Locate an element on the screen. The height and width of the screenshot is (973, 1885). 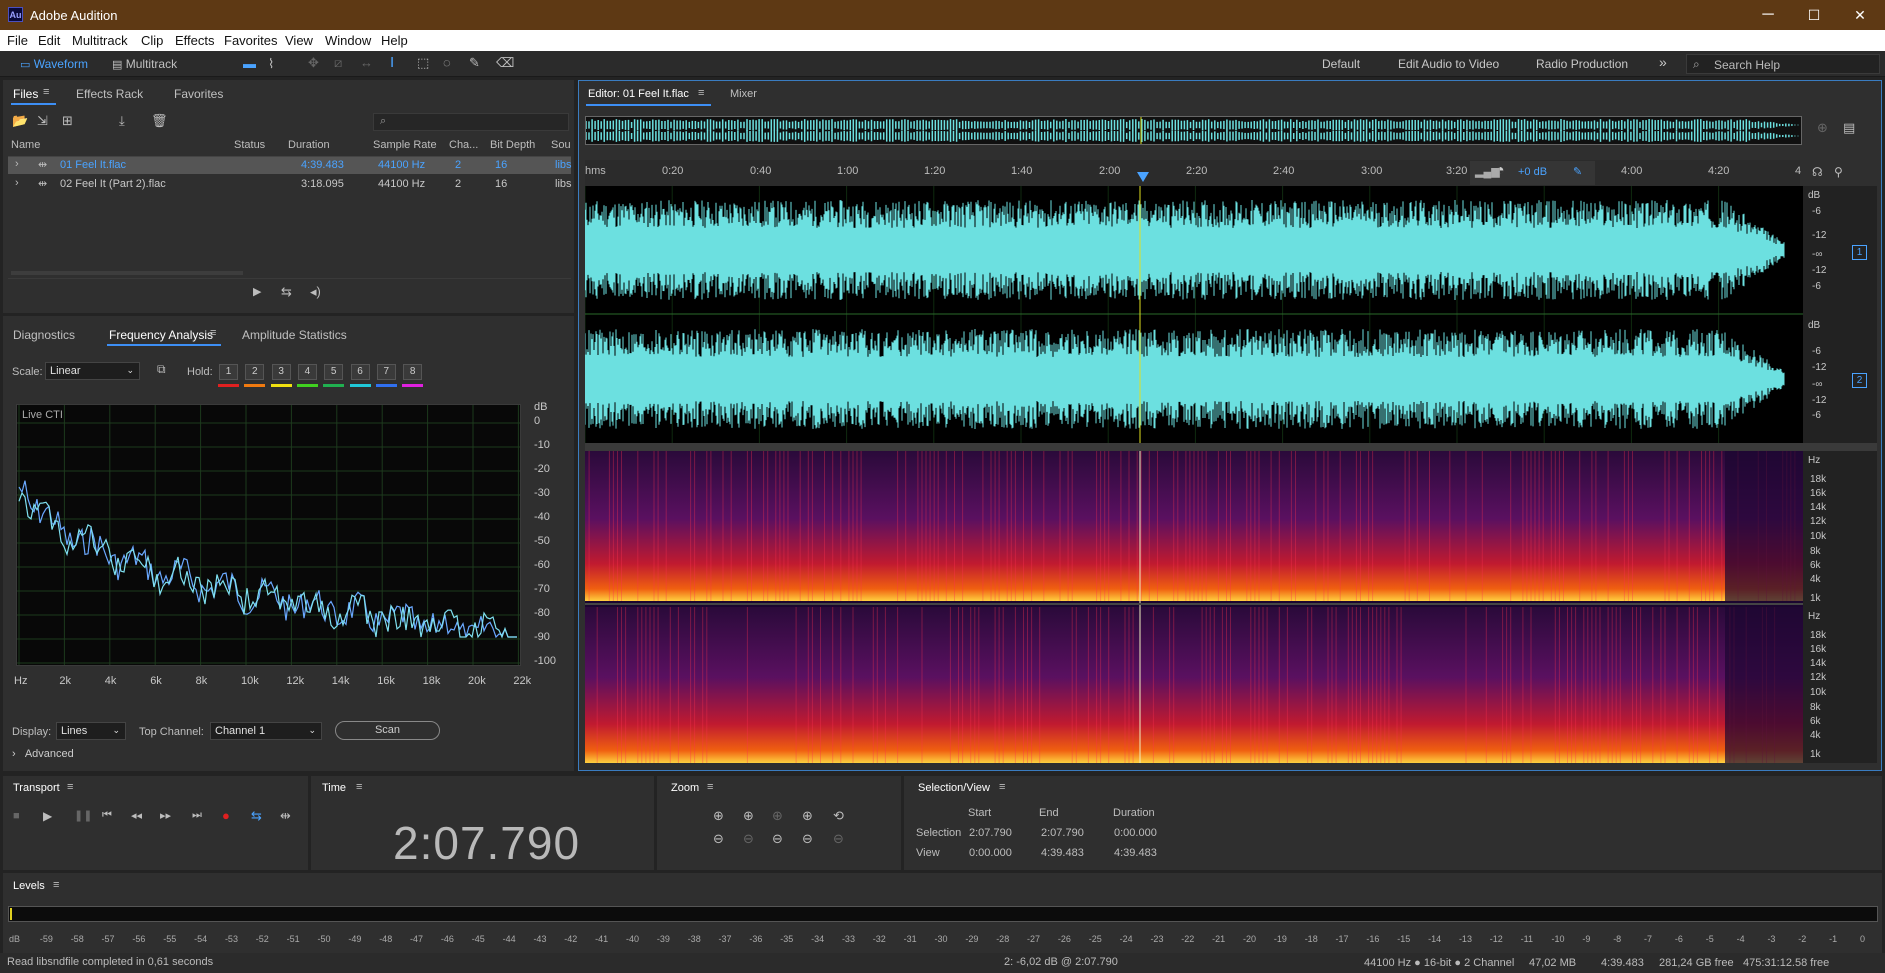
more-workspaces-button: » is located at coordinates (1663, 62).